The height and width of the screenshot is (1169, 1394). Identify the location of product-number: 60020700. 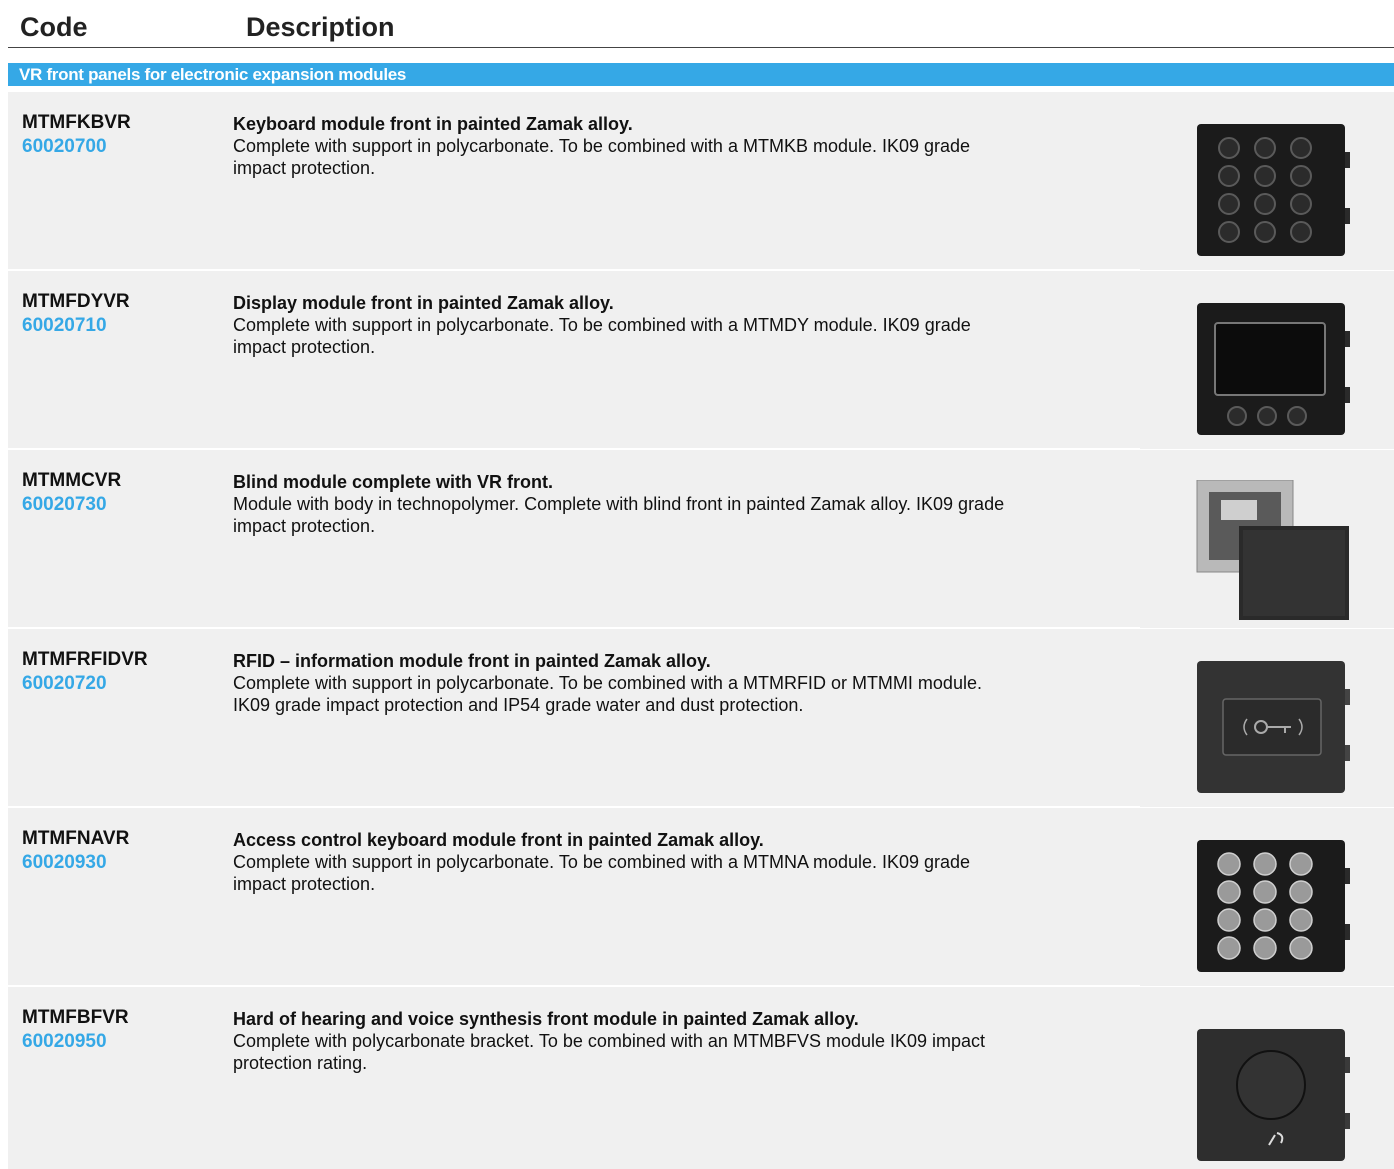
(64, 146).